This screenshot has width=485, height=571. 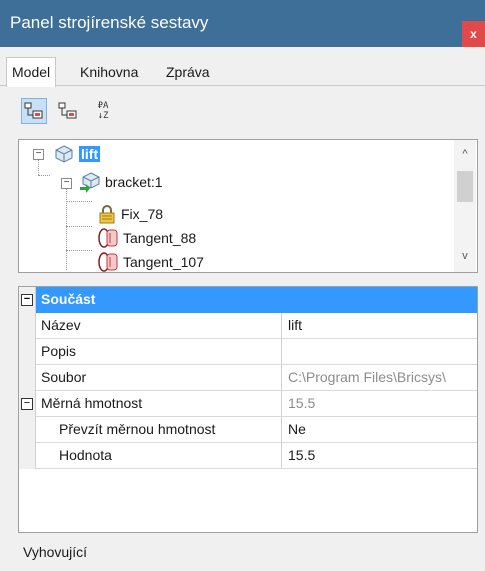 What do you see at coordinates (160, 238) in the screenshot?
I see `tree-node-label: Tangent_88` at bounding box center [160, 238].